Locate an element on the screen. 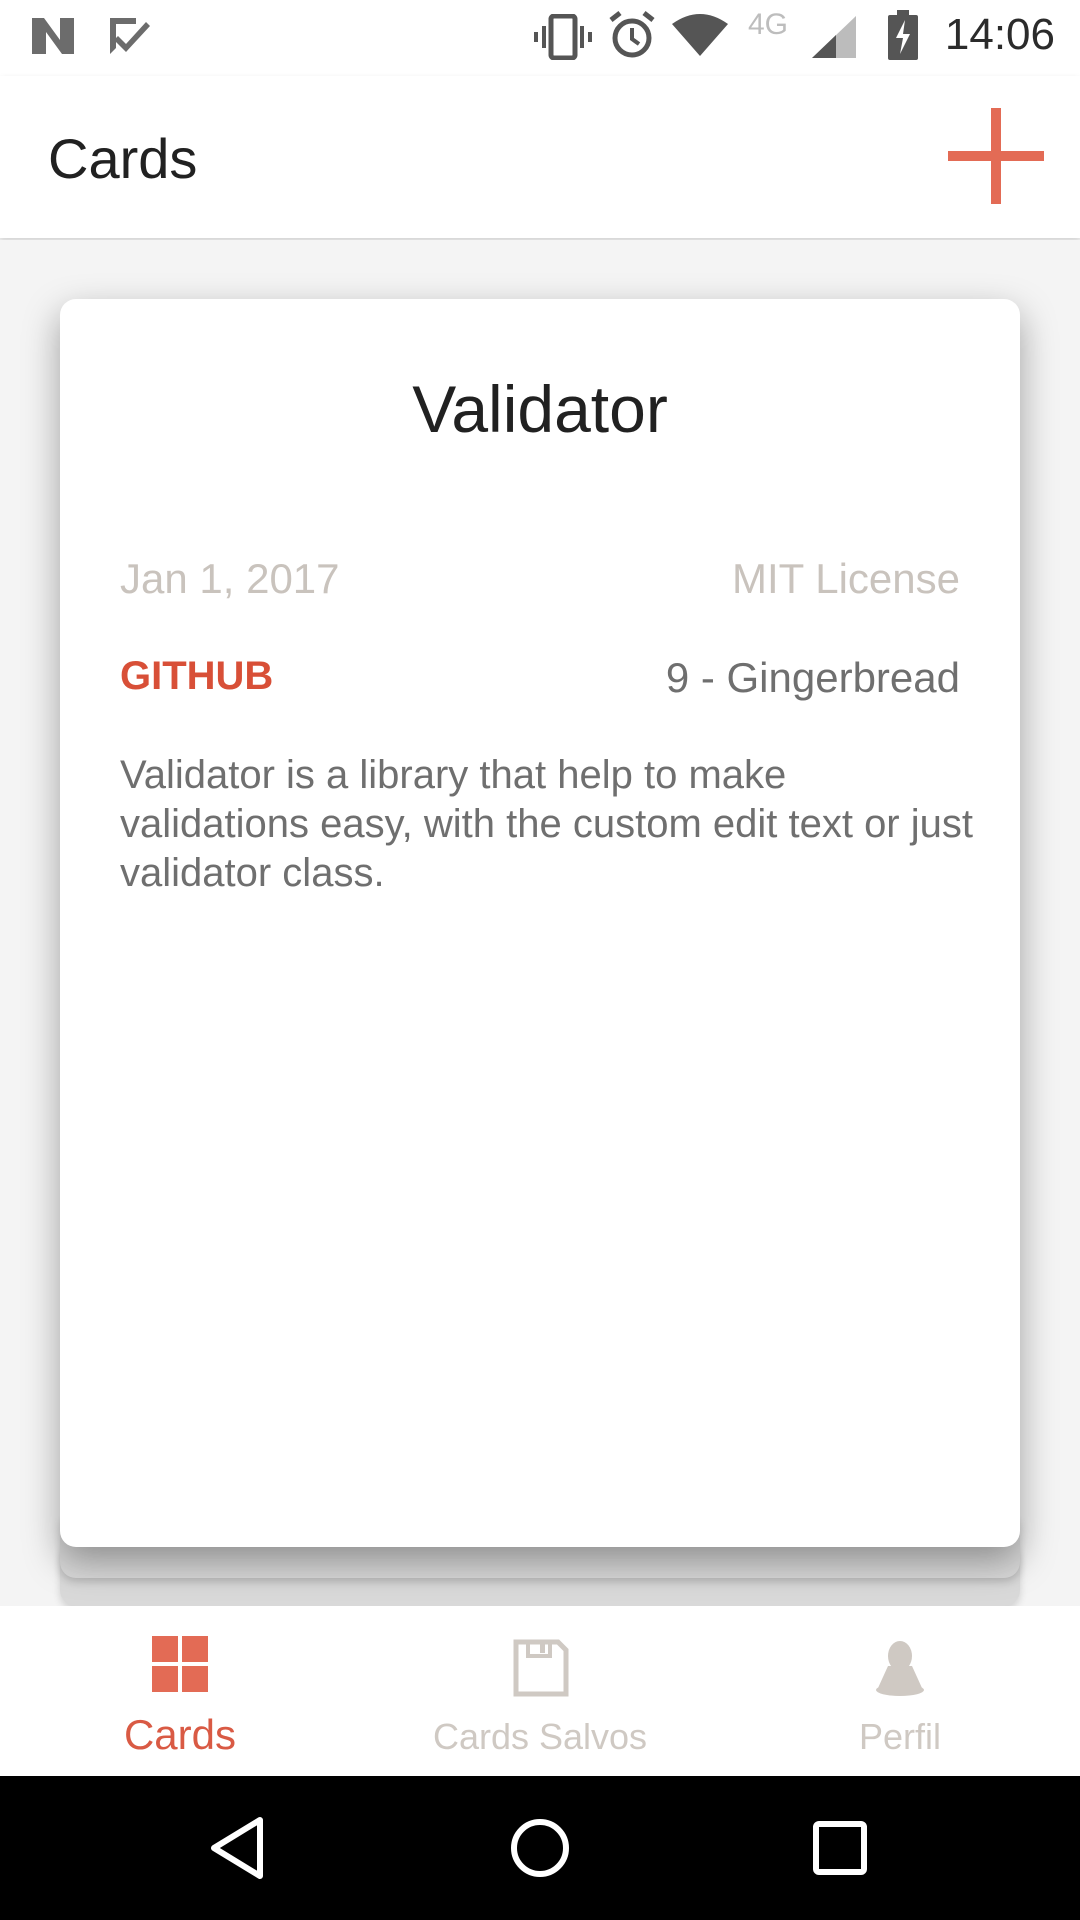  n-logo-icon is located at coordinates (53, 36).